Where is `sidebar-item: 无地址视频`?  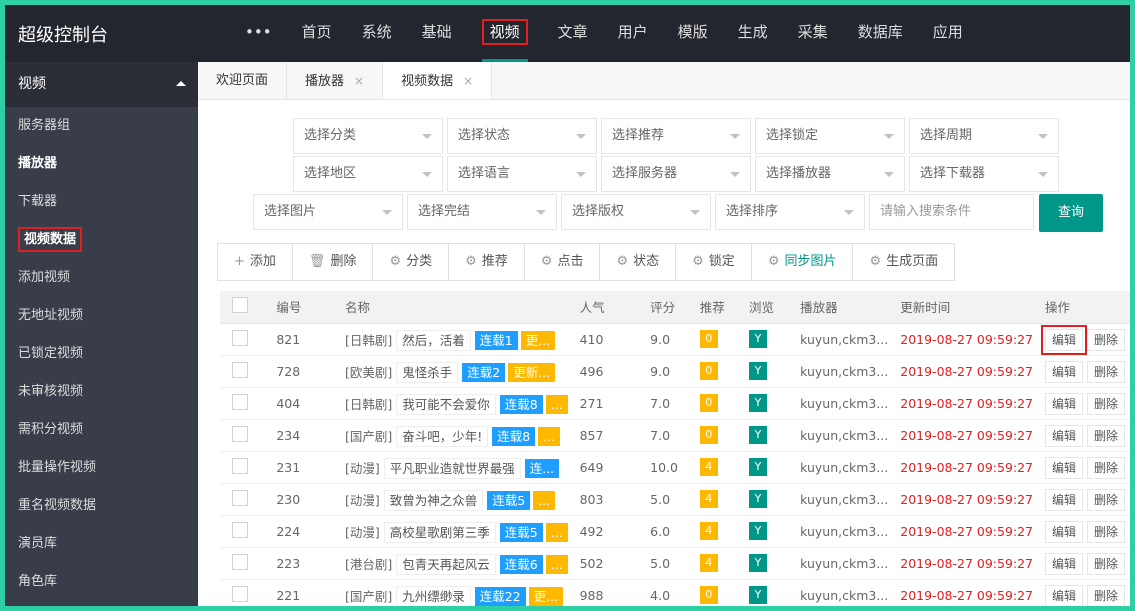
sidebar-item: 无地址视频 is located at coordinates (101, 316).